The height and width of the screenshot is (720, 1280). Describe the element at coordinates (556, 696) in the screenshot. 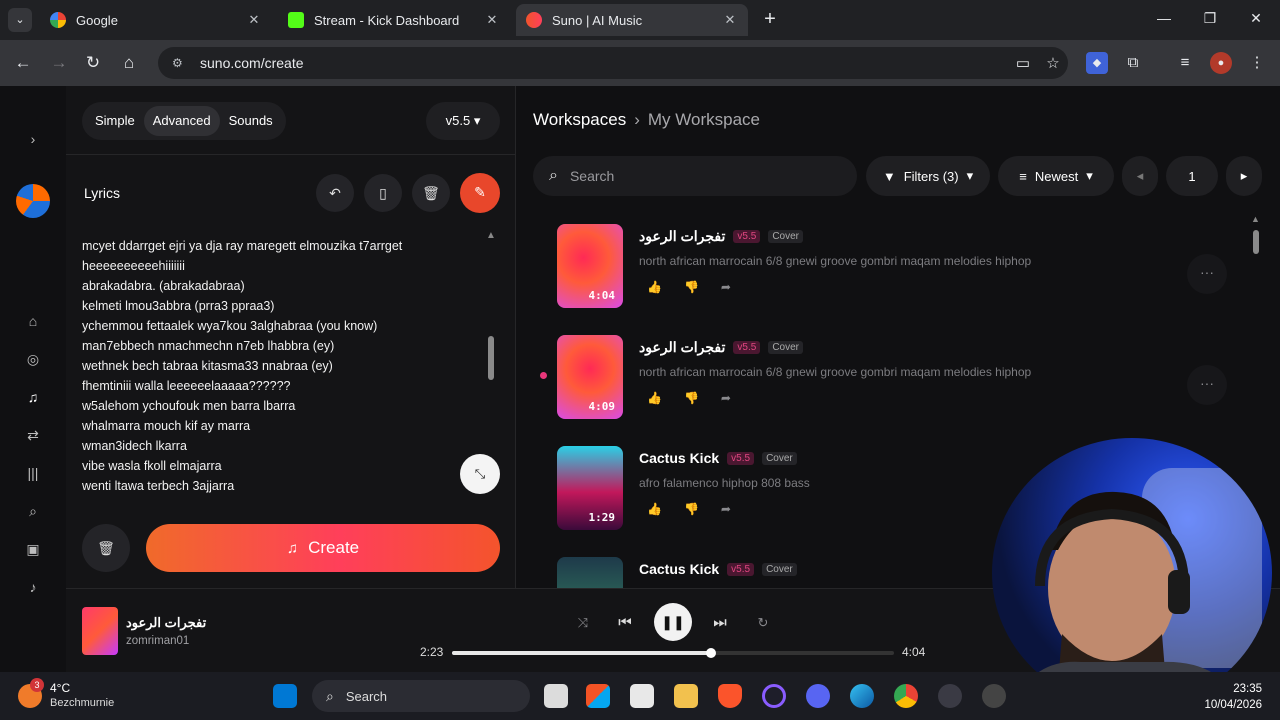

I see `task-view-icon` at that location.